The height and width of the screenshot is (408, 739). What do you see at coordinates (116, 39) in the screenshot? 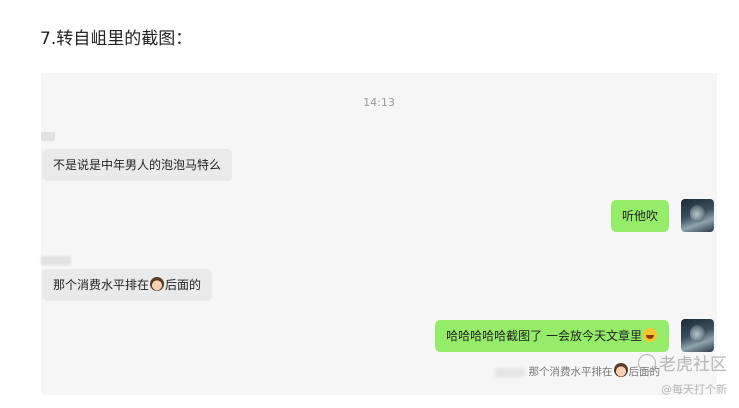
I see `page-heading: 7.转自岨里的截图：` at bounding box center [116, 39].